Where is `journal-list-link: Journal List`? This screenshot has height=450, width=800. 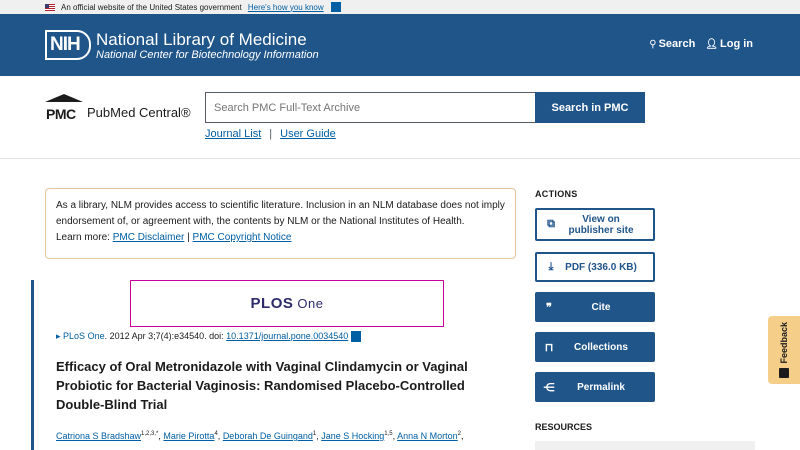
journal-list-link: Journal List is located at coordinates (233, 134).